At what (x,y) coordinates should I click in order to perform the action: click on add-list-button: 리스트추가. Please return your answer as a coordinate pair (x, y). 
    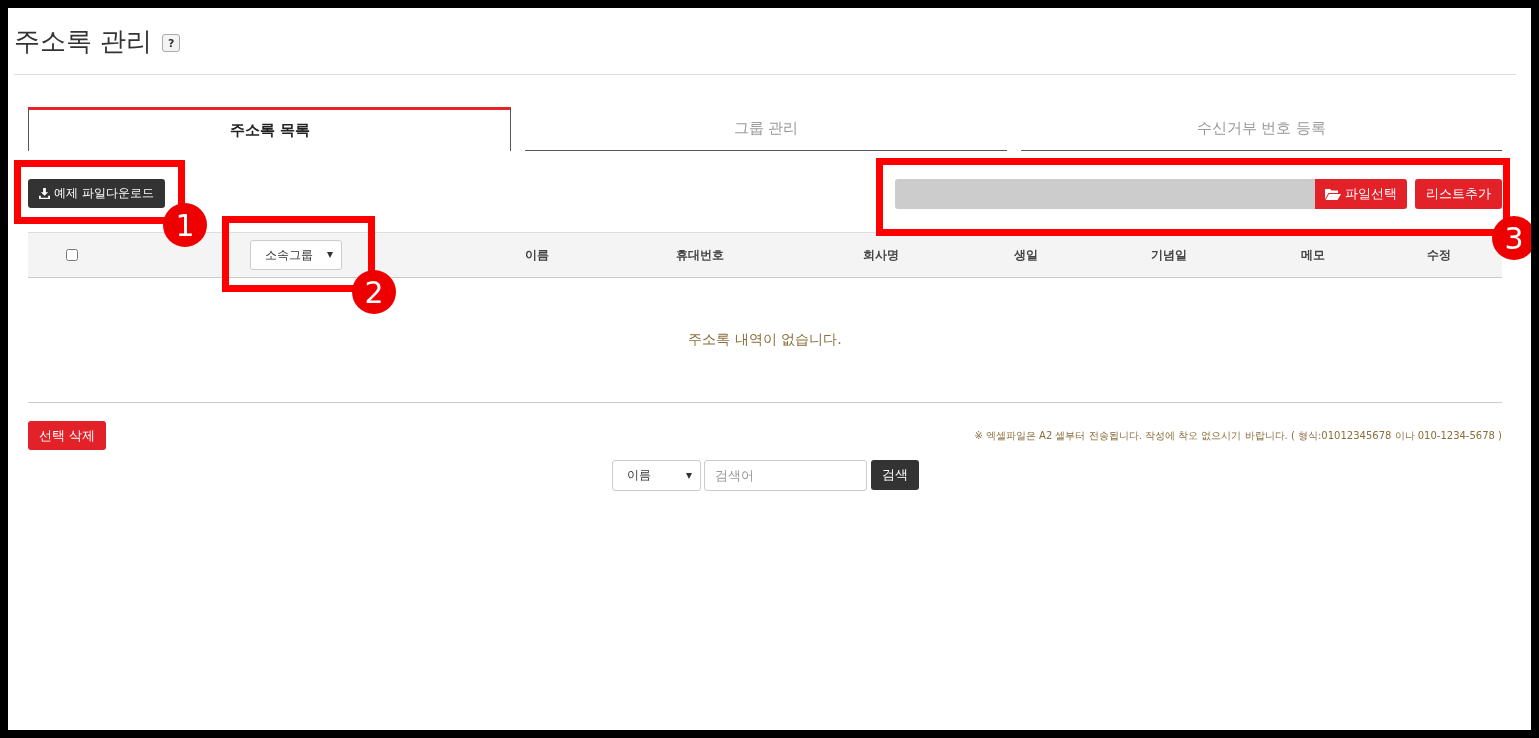
    Looking at the image, I should click on (1458, 193).